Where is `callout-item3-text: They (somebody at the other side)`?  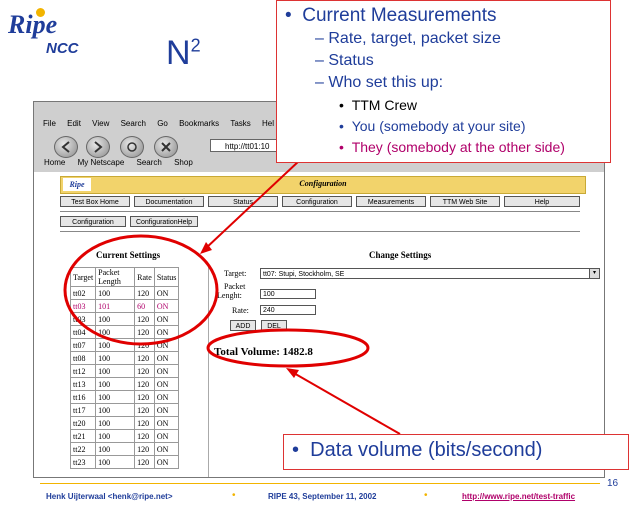 callout-item3-text: They (somebody at the other side) is located at coordinates (458, 147).